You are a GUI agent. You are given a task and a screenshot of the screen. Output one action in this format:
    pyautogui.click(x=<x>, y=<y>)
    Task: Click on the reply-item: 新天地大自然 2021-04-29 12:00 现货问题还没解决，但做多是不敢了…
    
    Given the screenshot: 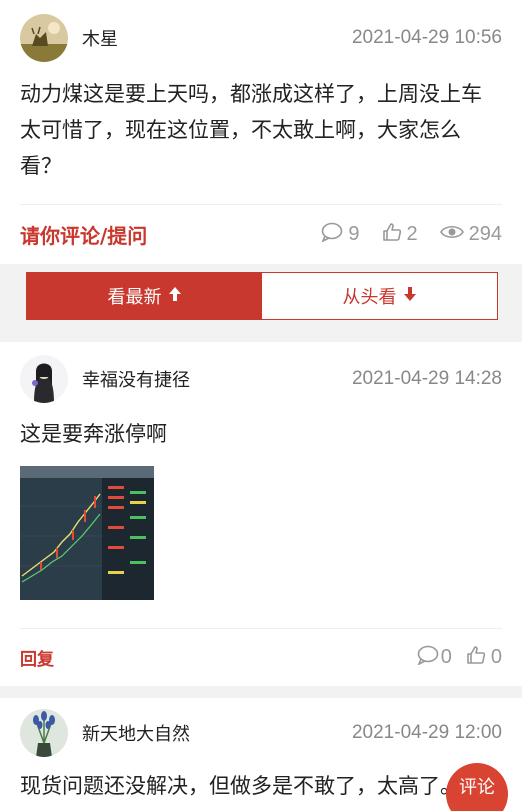 What is the action you would take?
    pyautogui.click(x=261, y=751)
    